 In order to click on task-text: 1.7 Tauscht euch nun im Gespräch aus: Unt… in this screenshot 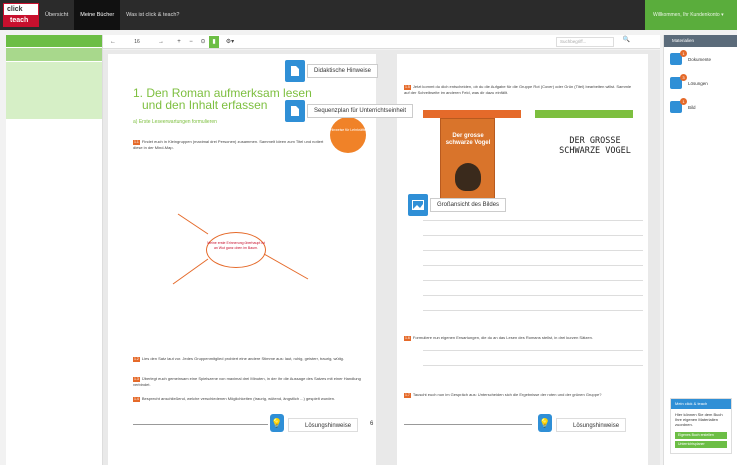, I will do `click(503, 395)`.